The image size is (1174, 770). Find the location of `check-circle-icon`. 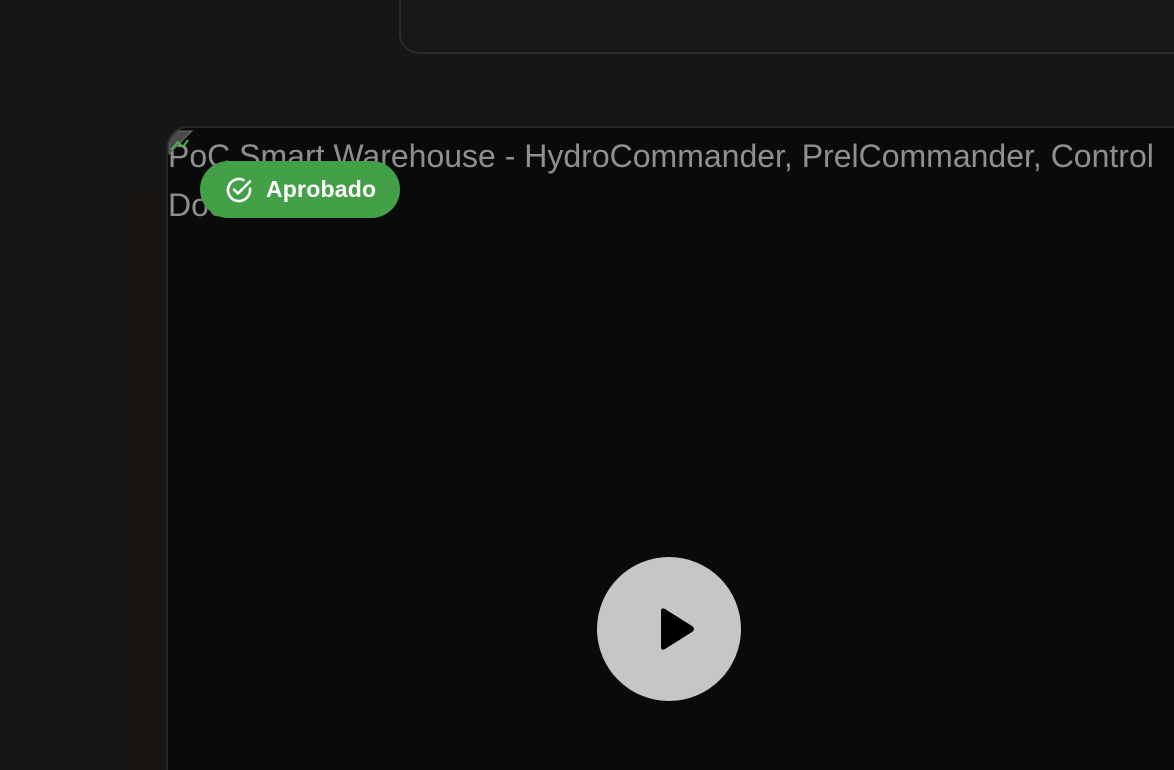

check-circle-icon is located at coordinates (239, 189).